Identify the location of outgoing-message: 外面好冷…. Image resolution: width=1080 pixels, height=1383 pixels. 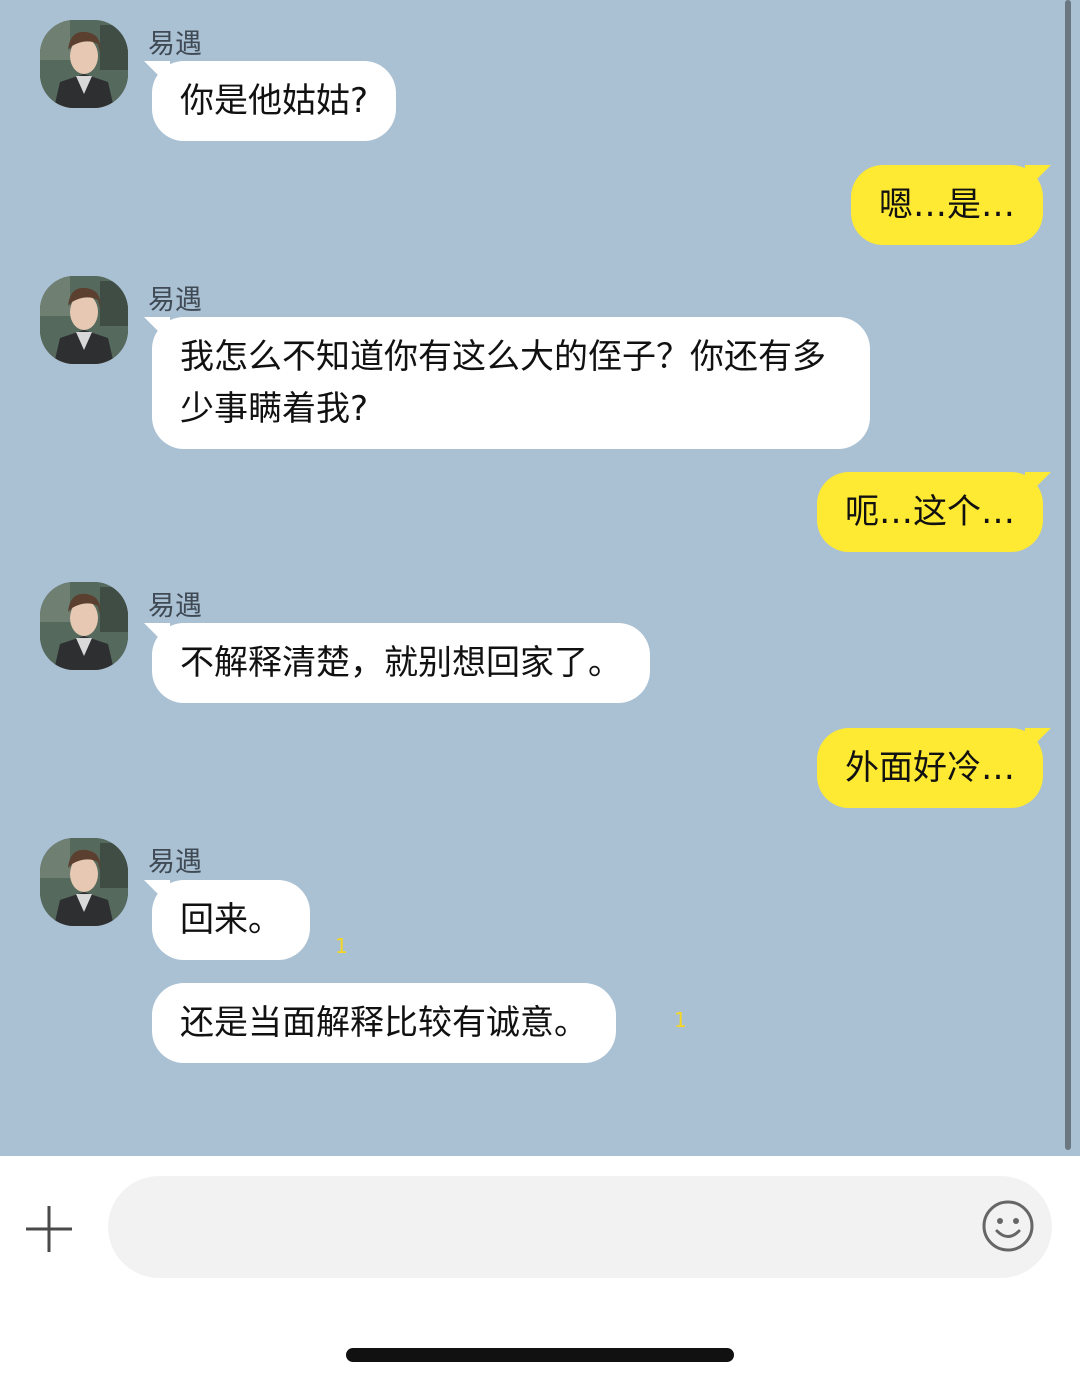
(930, 768).